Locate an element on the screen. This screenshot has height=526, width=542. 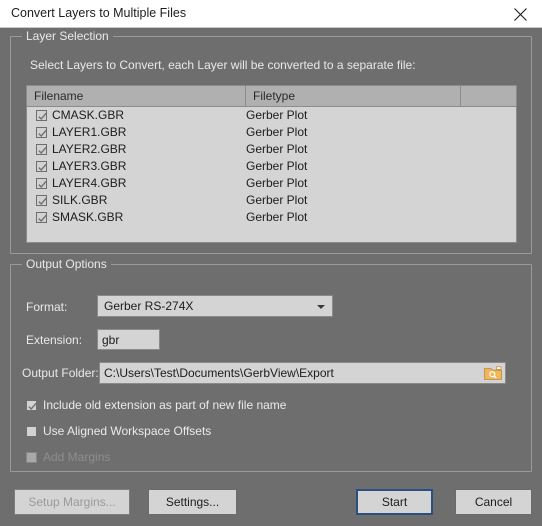
row-filename: SILK.GBR is located at coordinates (80, 200).